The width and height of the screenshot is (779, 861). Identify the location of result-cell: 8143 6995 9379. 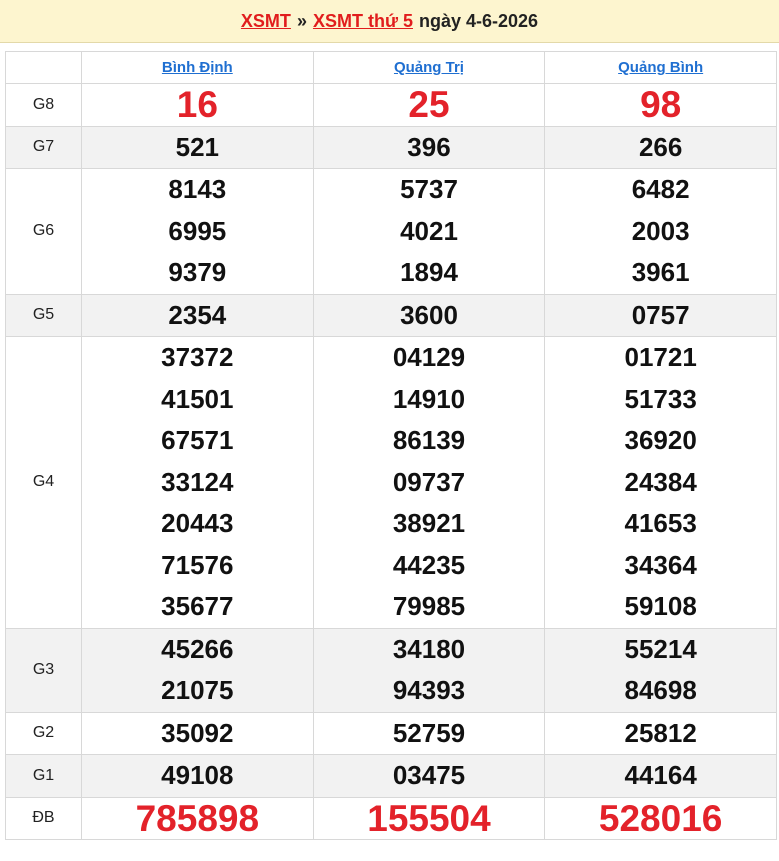
(197, 231).